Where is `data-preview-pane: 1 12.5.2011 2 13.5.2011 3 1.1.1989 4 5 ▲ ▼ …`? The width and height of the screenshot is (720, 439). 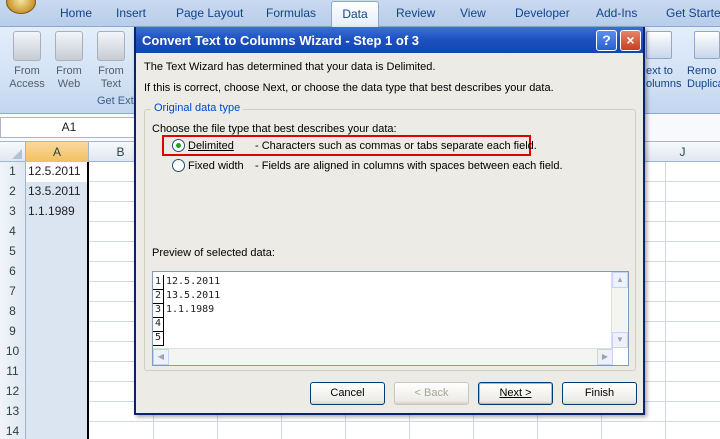 data-preview-pane: 1 12.5.2011 2 13.5.2011 3 1.1.1989 4 5 ▲ ▼ … is located at coordinates (390, 318).